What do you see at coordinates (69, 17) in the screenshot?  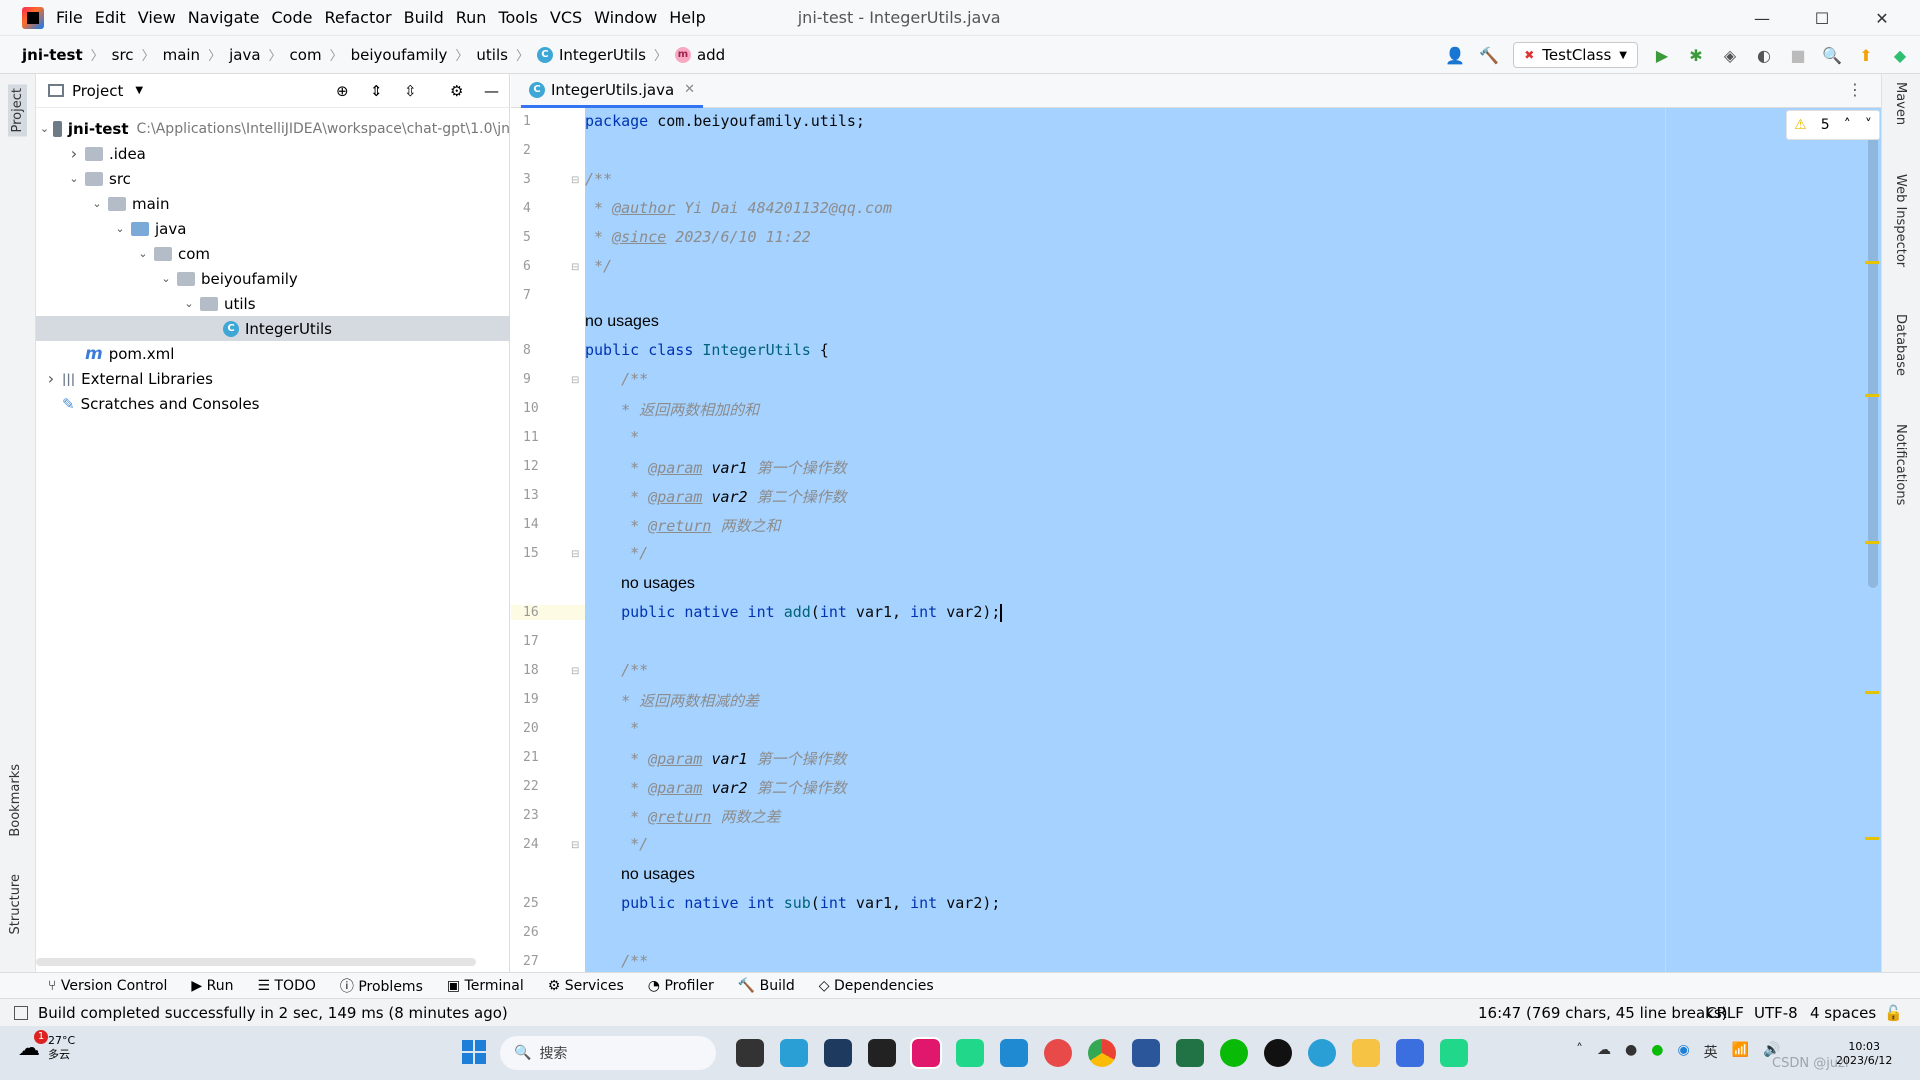 I see `menu-file: File` at bounding box center [69, 17].